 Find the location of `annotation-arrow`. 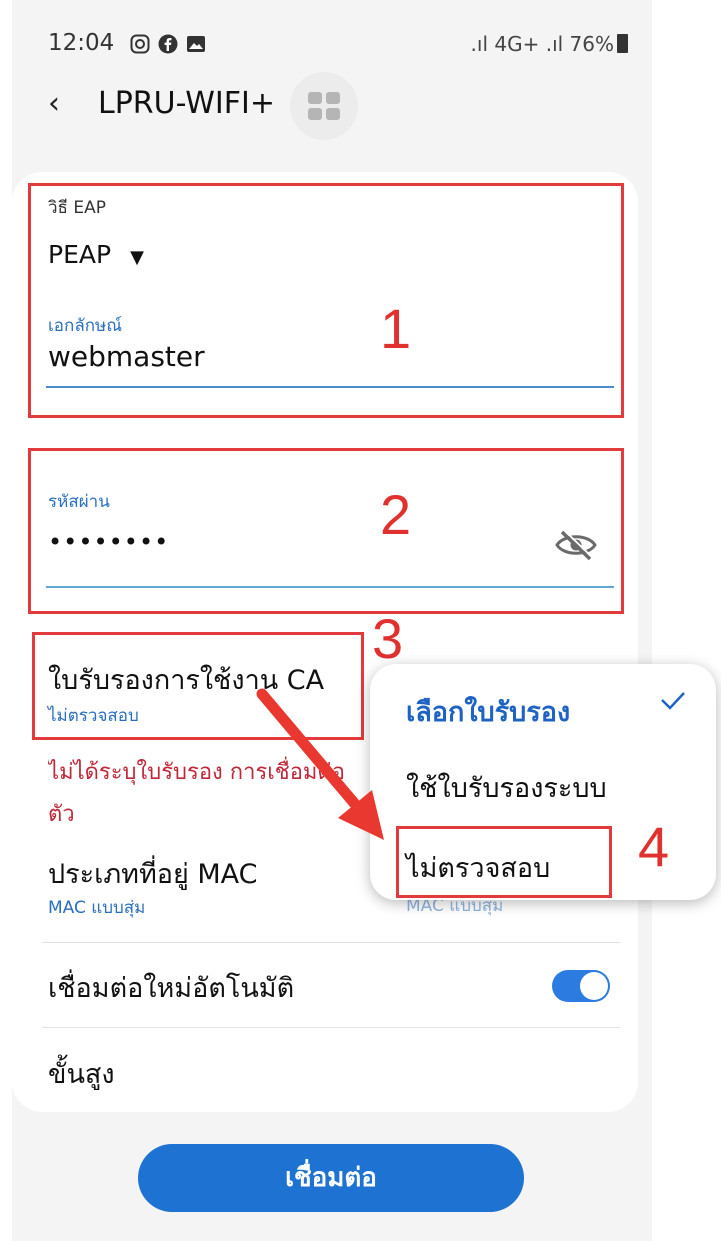

annotation-arrow is located at coordinates (320, 764).